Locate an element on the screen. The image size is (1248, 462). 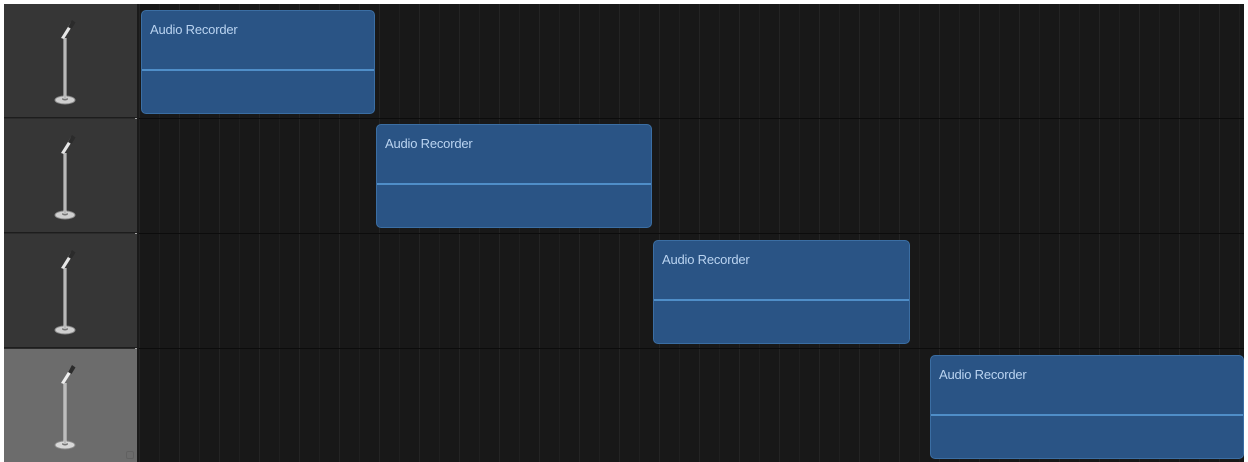
track-headers-column is located at coordinates (70, 233).